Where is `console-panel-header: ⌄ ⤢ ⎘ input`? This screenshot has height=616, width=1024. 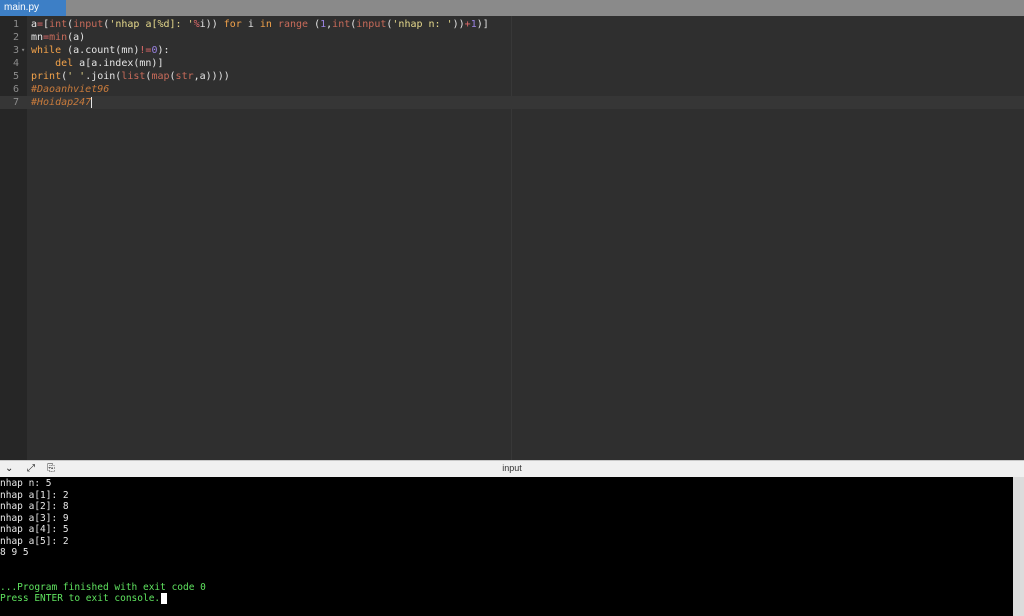 console-panel-header: ⌄ ⤢ ⎘ input is located at coordinates (512, 468).